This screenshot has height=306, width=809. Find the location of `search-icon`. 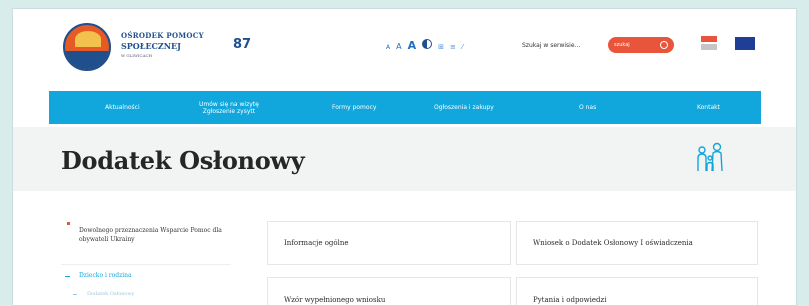

search-icon is located at coordinates (664, 45).